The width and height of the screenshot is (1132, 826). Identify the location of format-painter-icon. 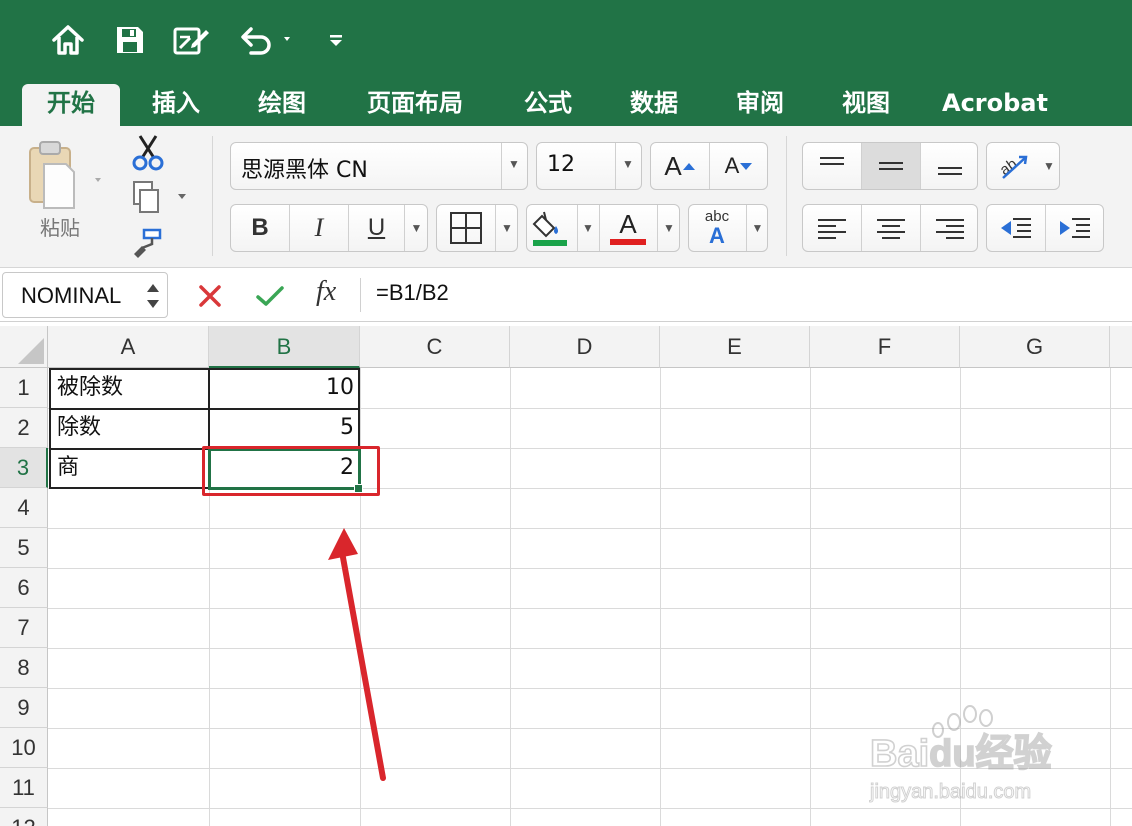
(148, 243).